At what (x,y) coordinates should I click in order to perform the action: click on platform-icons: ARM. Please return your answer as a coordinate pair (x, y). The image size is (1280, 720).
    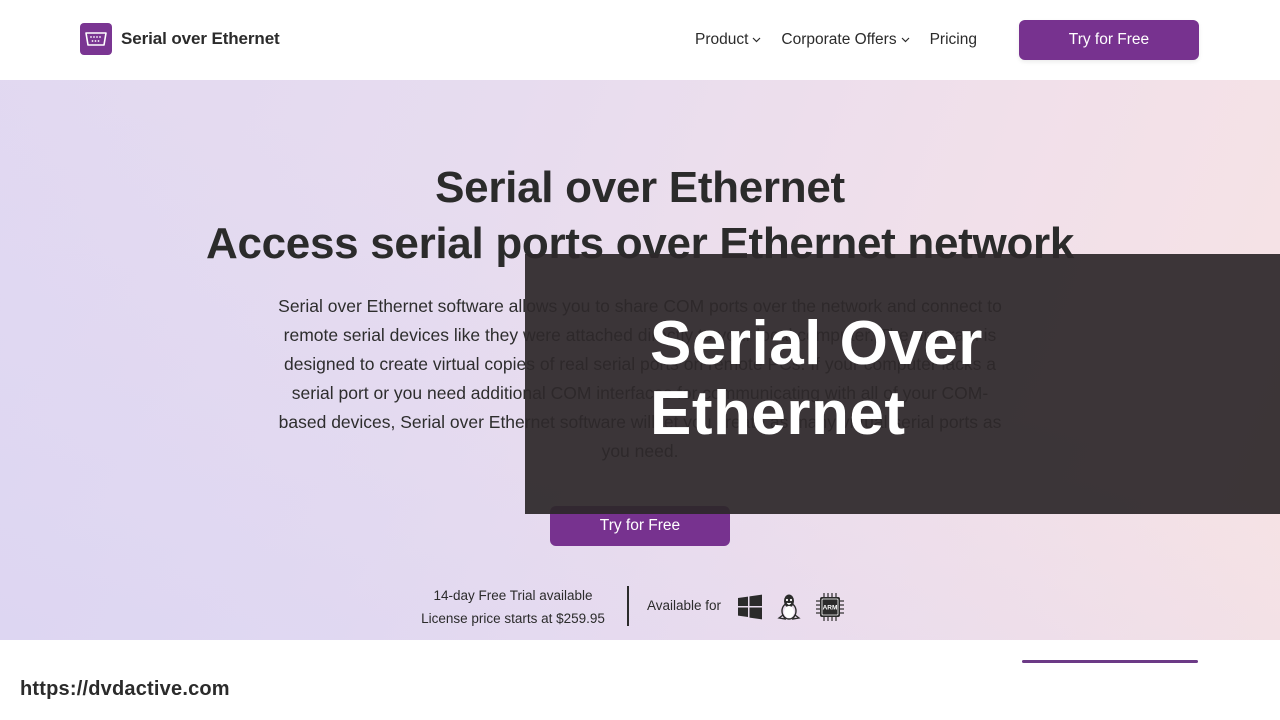
    Looking at the image, I should click on (798, 607).